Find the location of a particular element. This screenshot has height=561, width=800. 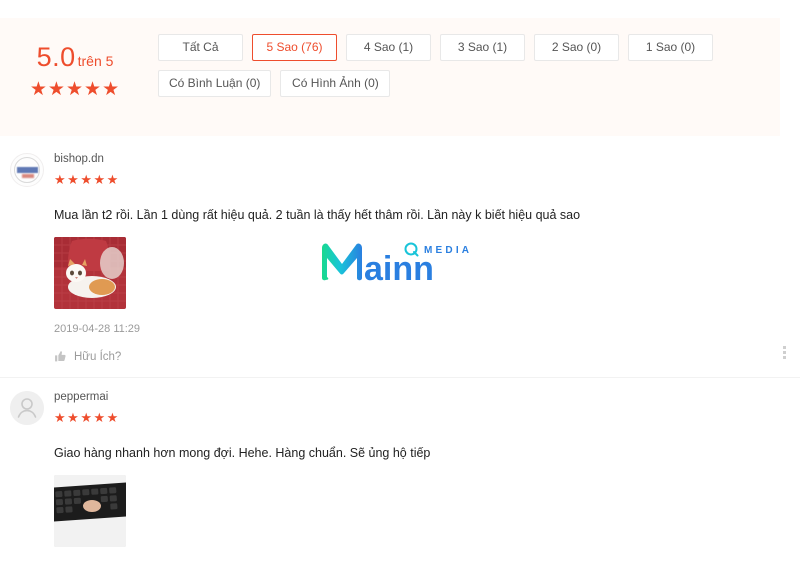

overall-star-rating: ★★★★★ is located at coordinates (75, 90).